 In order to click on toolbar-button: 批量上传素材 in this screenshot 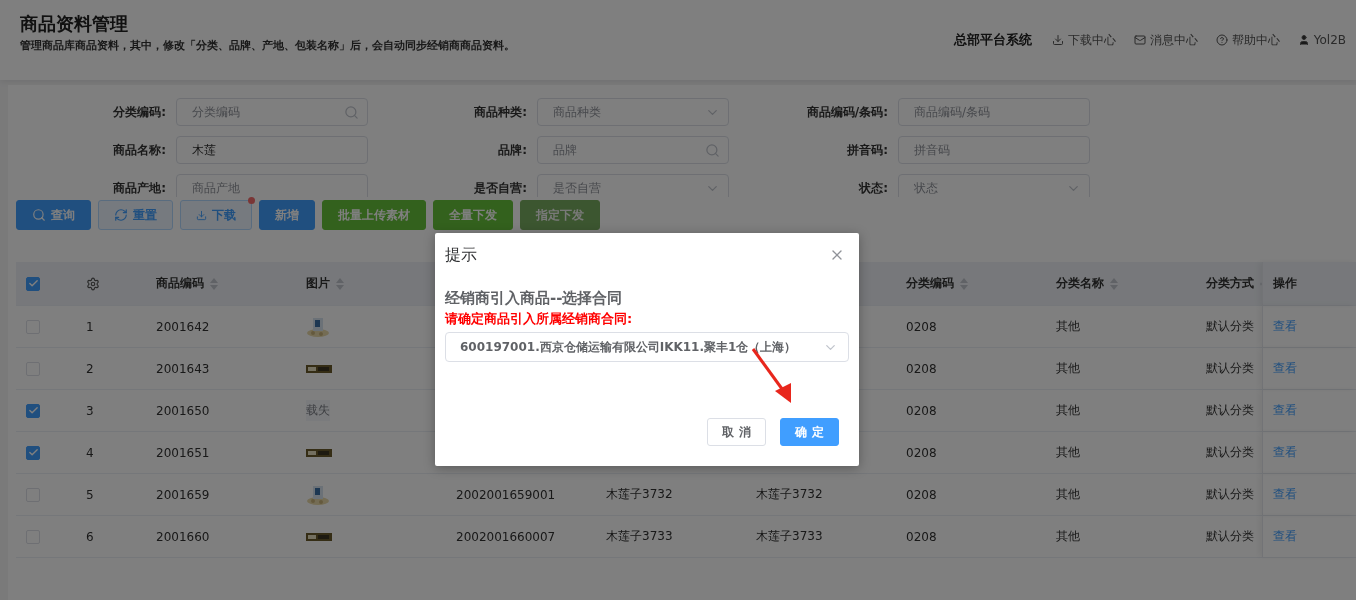, I will do `click(374, 215)`.